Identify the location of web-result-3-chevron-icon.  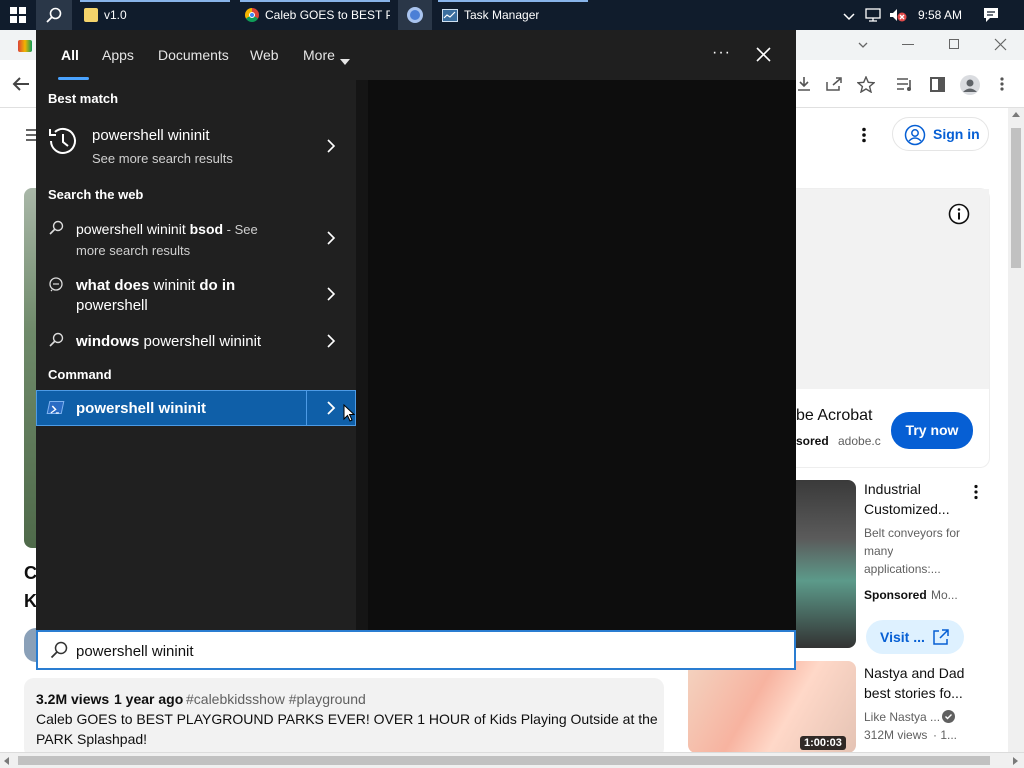
(331, 341).